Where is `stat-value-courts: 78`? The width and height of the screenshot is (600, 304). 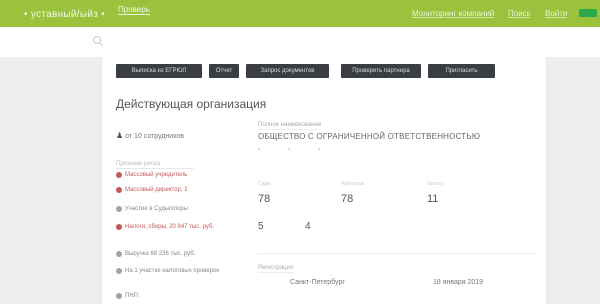
stat-value-courts: 78 is located at coordinates (264, 199).